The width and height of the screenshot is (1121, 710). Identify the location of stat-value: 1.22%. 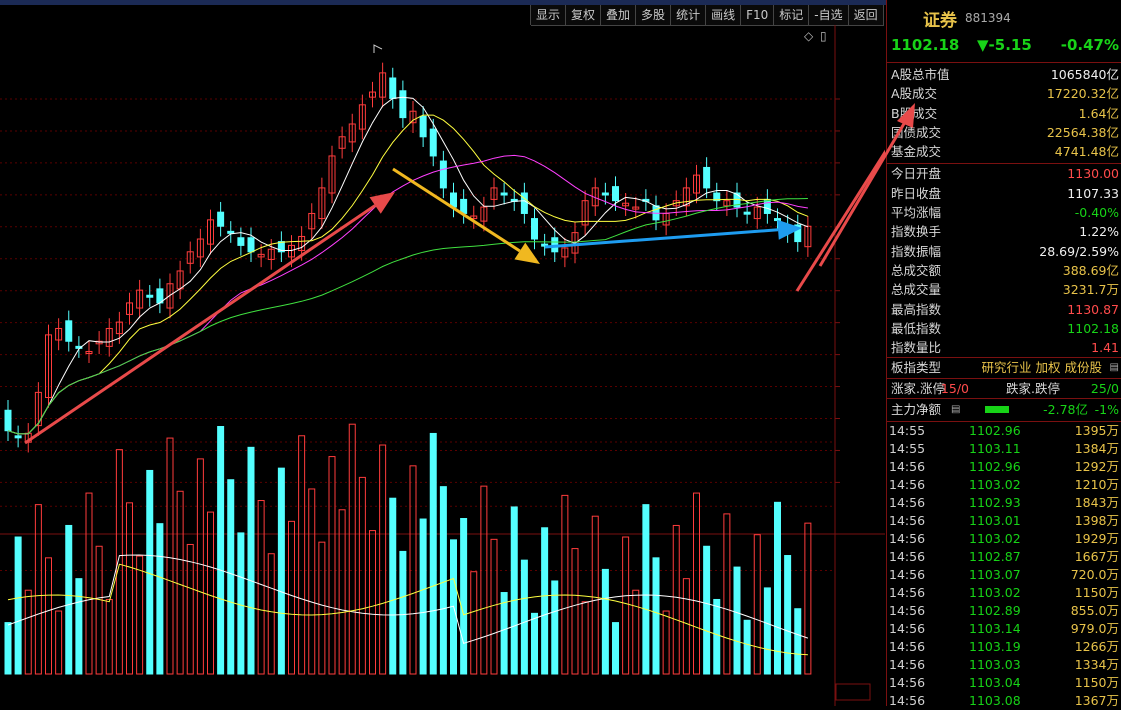
(1099, 232).